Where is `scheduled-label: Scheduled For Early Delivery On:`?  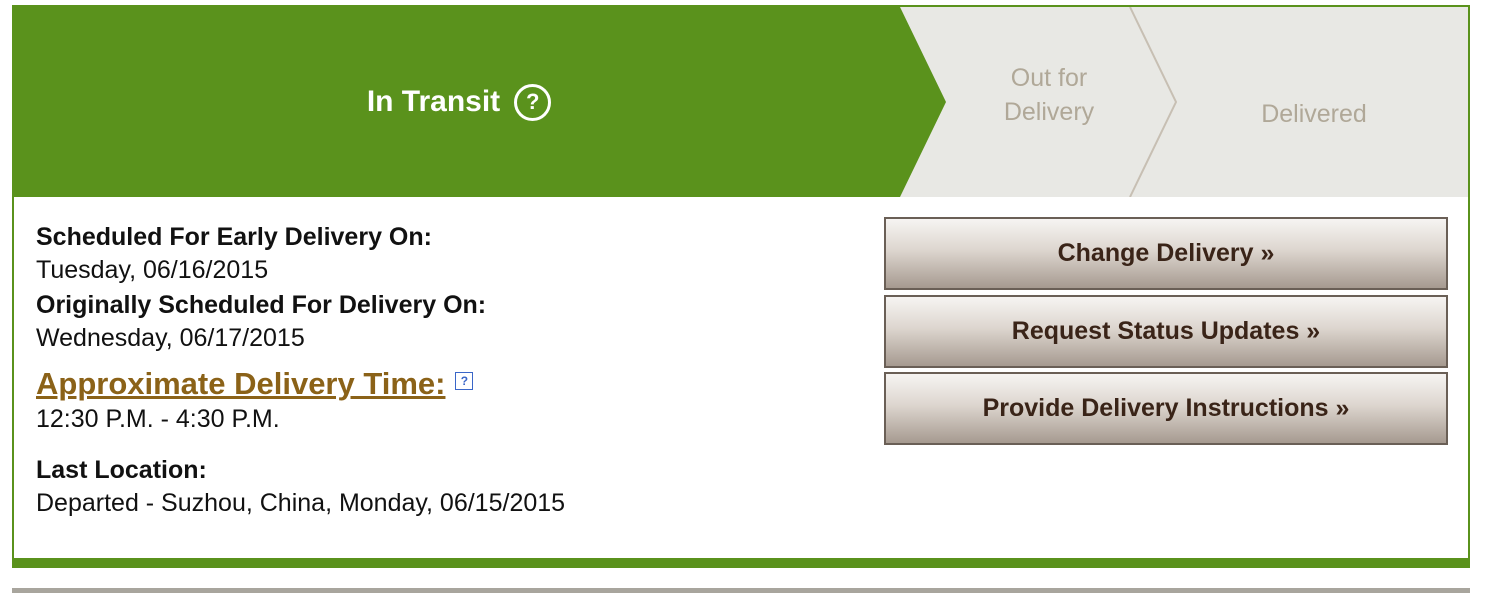
scheduled-label: Scheduled For Early Delivery On: is located at coordinates (234, 237).